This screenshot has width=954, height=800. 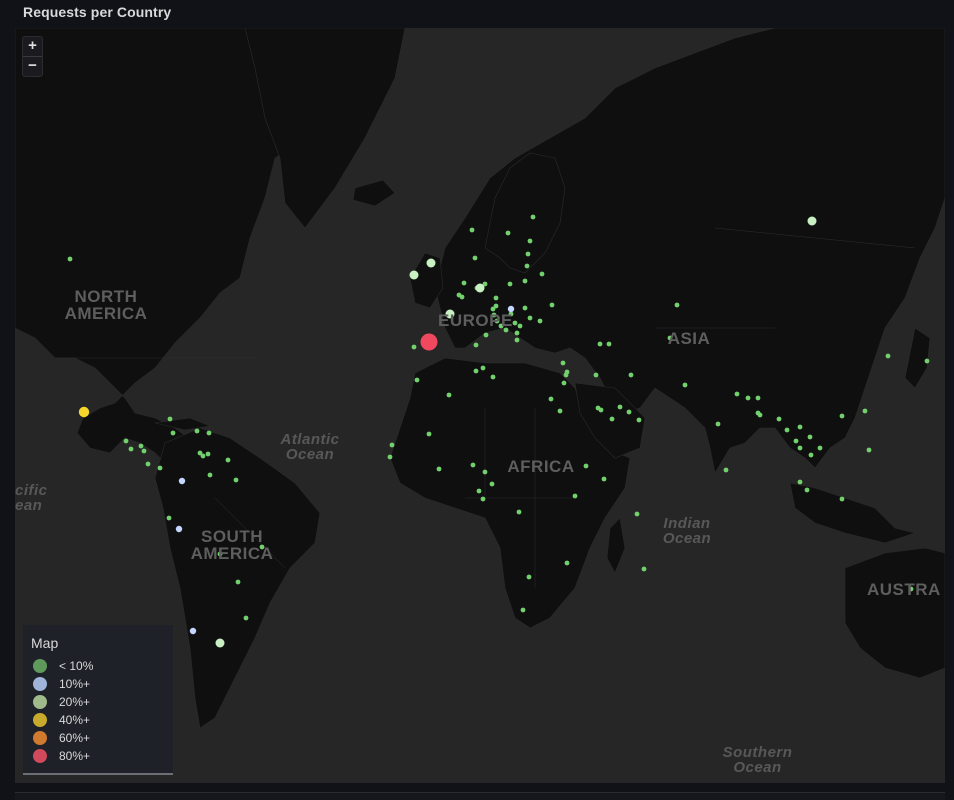 I want to click on zoom-in-button: +, so click(x=32, y=46).